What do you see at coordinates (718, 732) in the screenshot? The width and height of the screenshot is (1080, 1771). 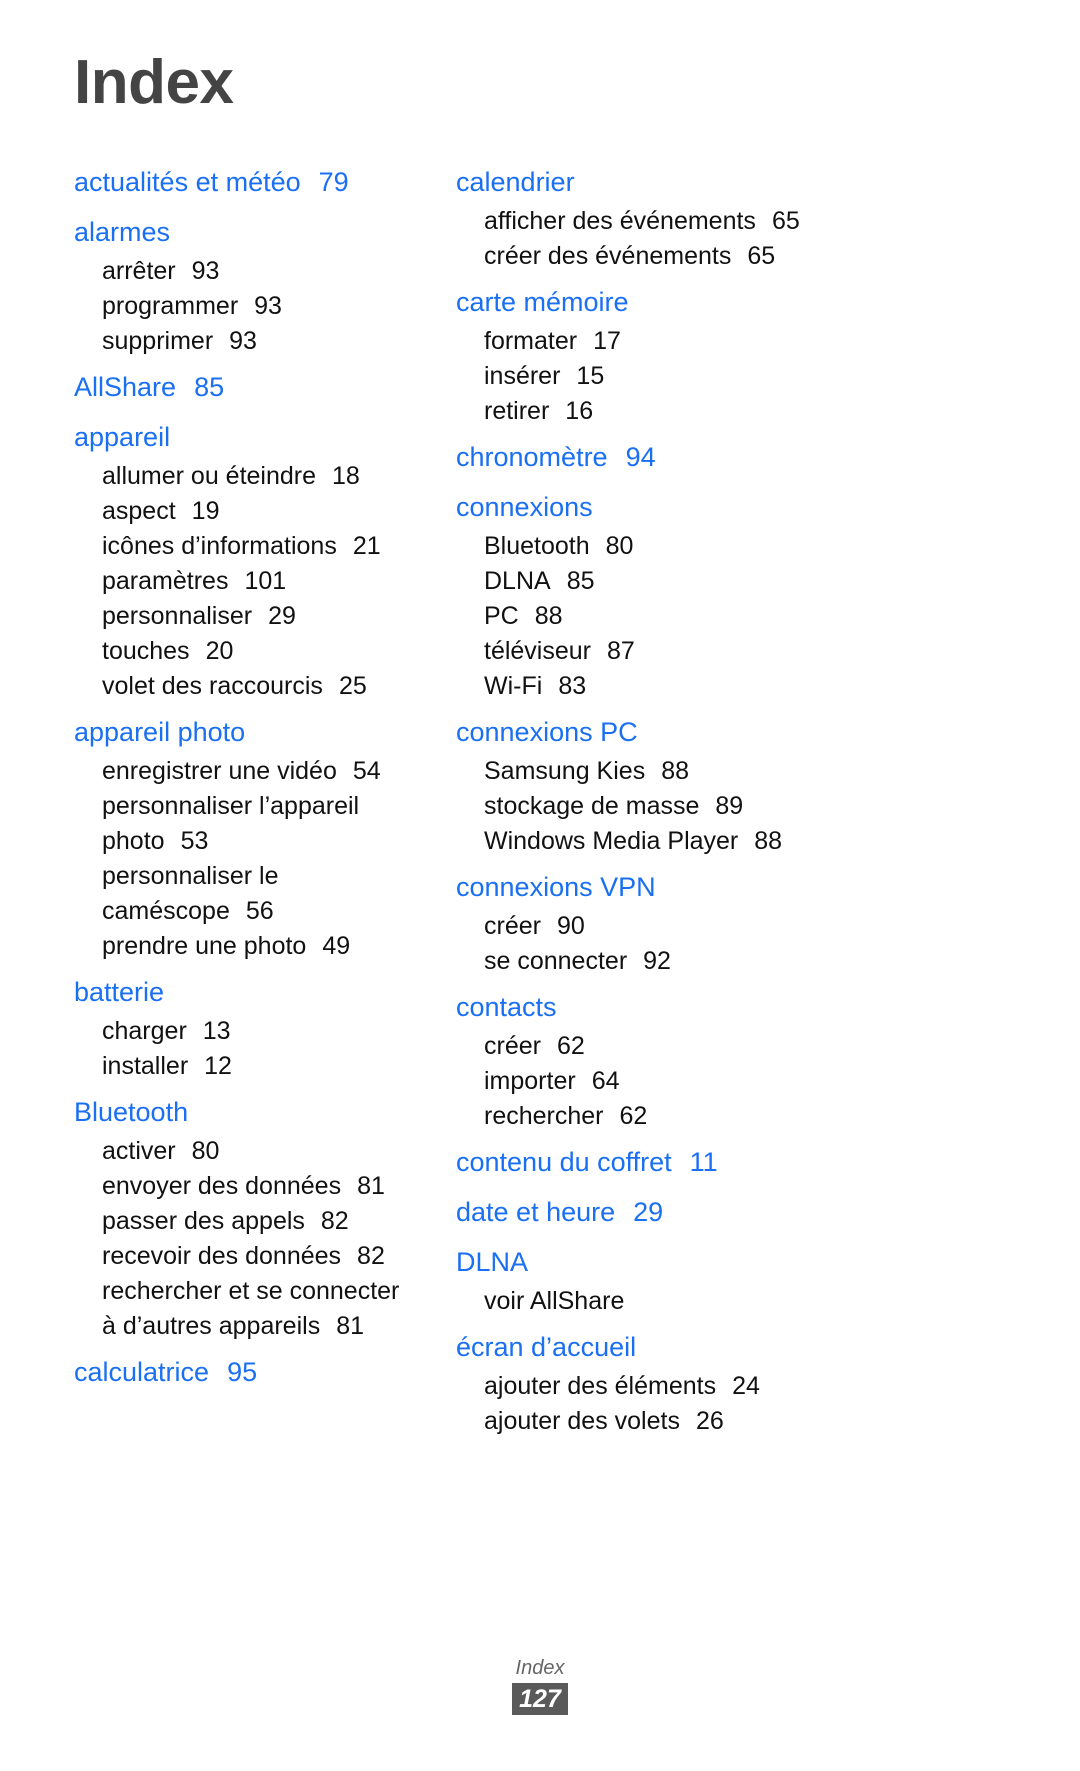 I see `index-heading: connexions PC` at bounding box center [718, 732].